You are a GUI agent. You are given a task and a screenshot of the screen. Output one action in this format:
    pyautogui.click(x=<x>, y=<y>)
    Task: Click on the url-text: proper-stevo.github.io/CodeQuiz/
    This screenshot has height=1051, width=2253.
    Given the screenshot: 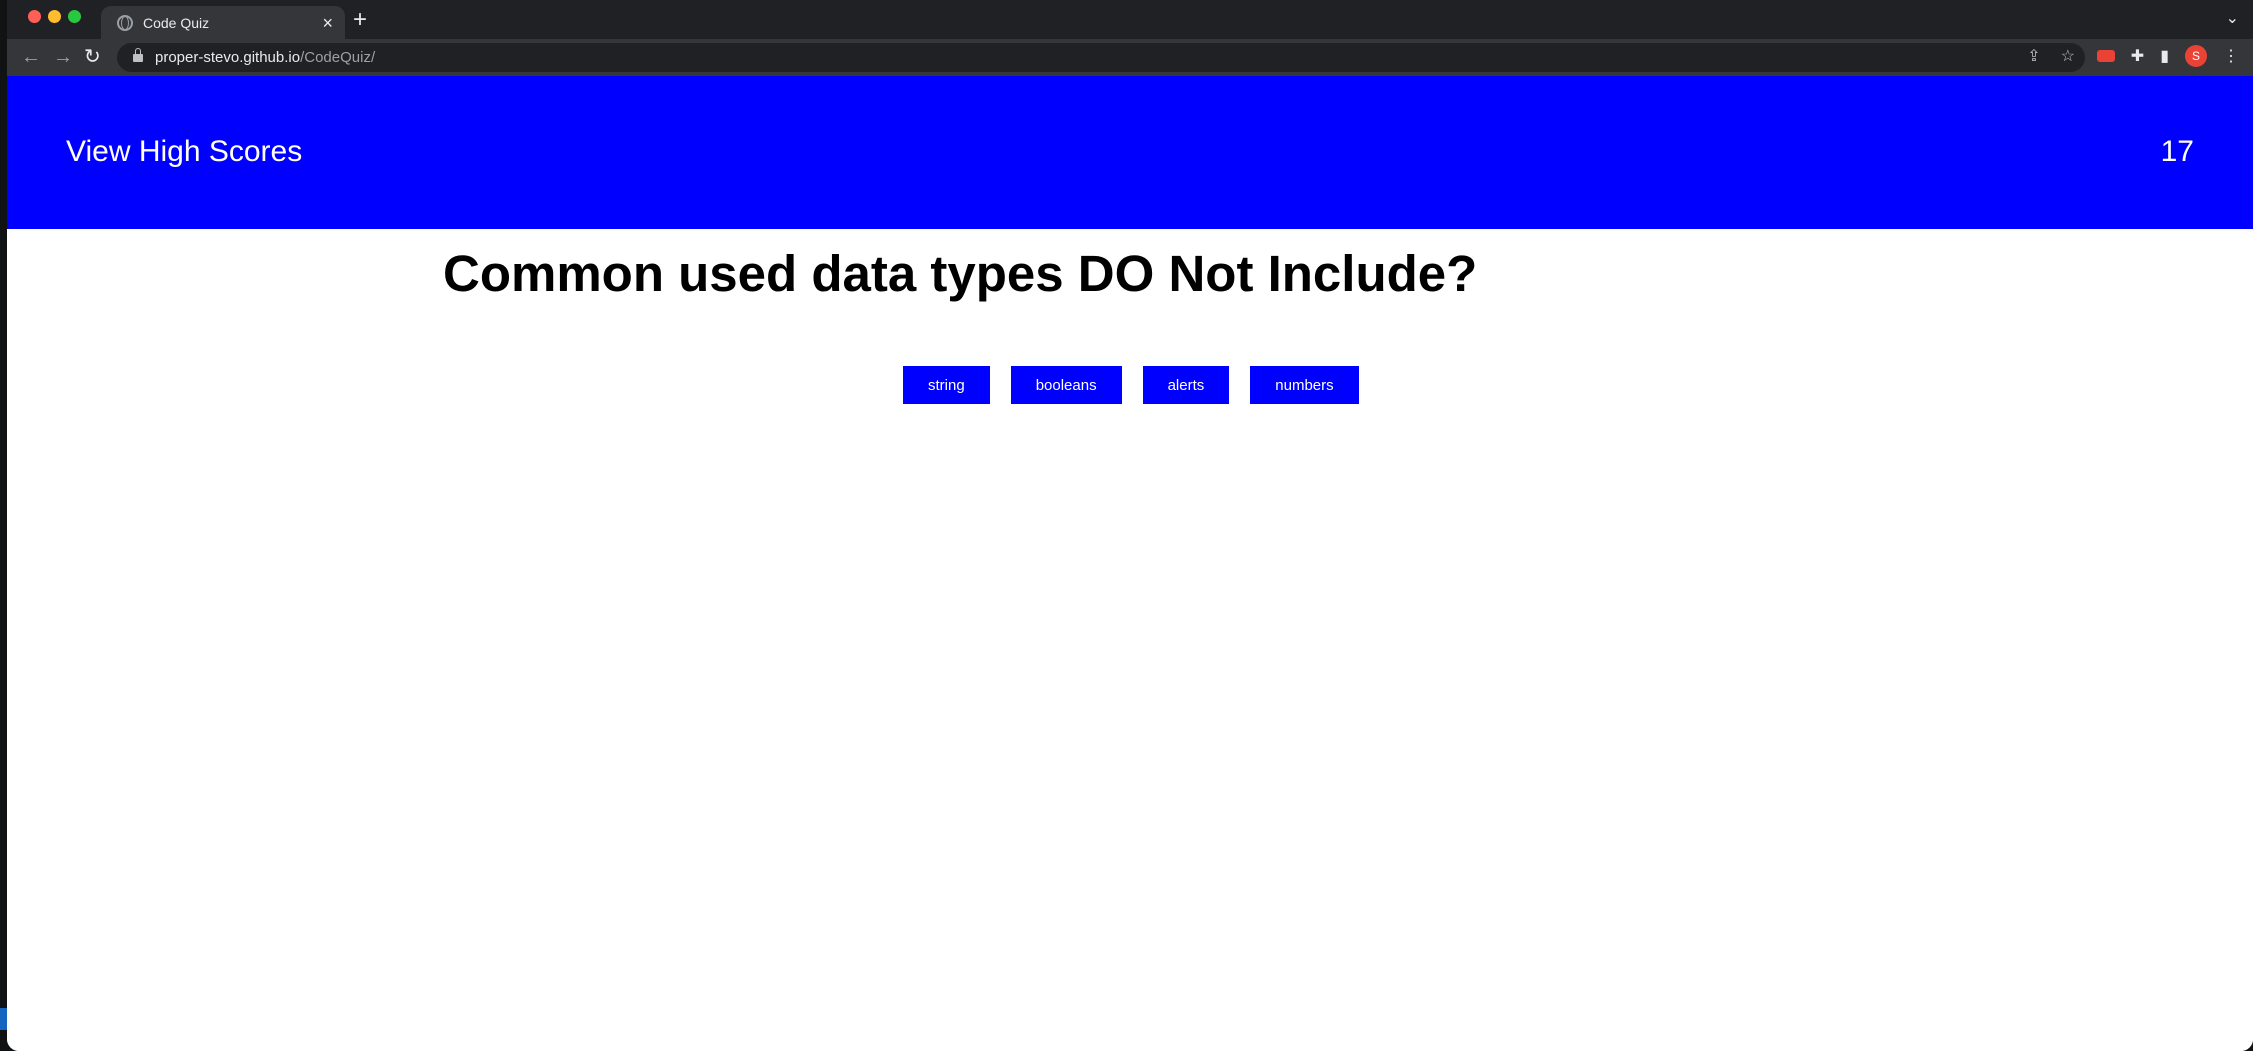 What is the action you would take?
    pyautogui.click(x=265, y=57)
    